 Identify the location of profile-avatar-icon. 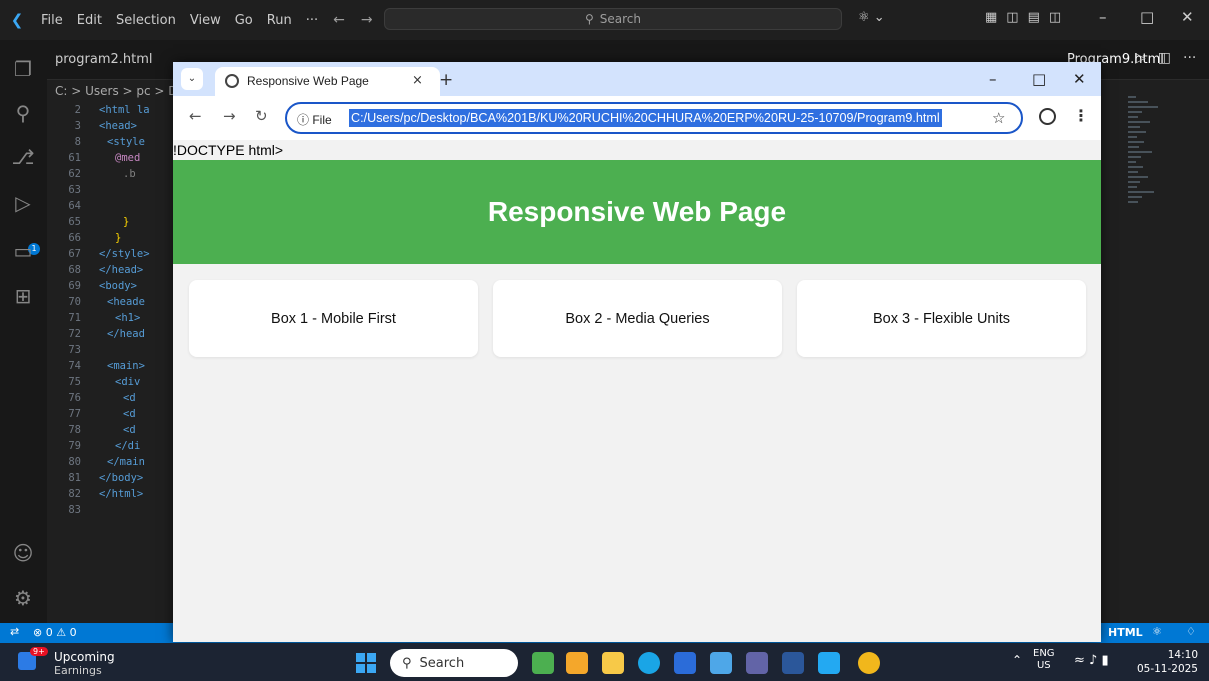
(1047, 116).